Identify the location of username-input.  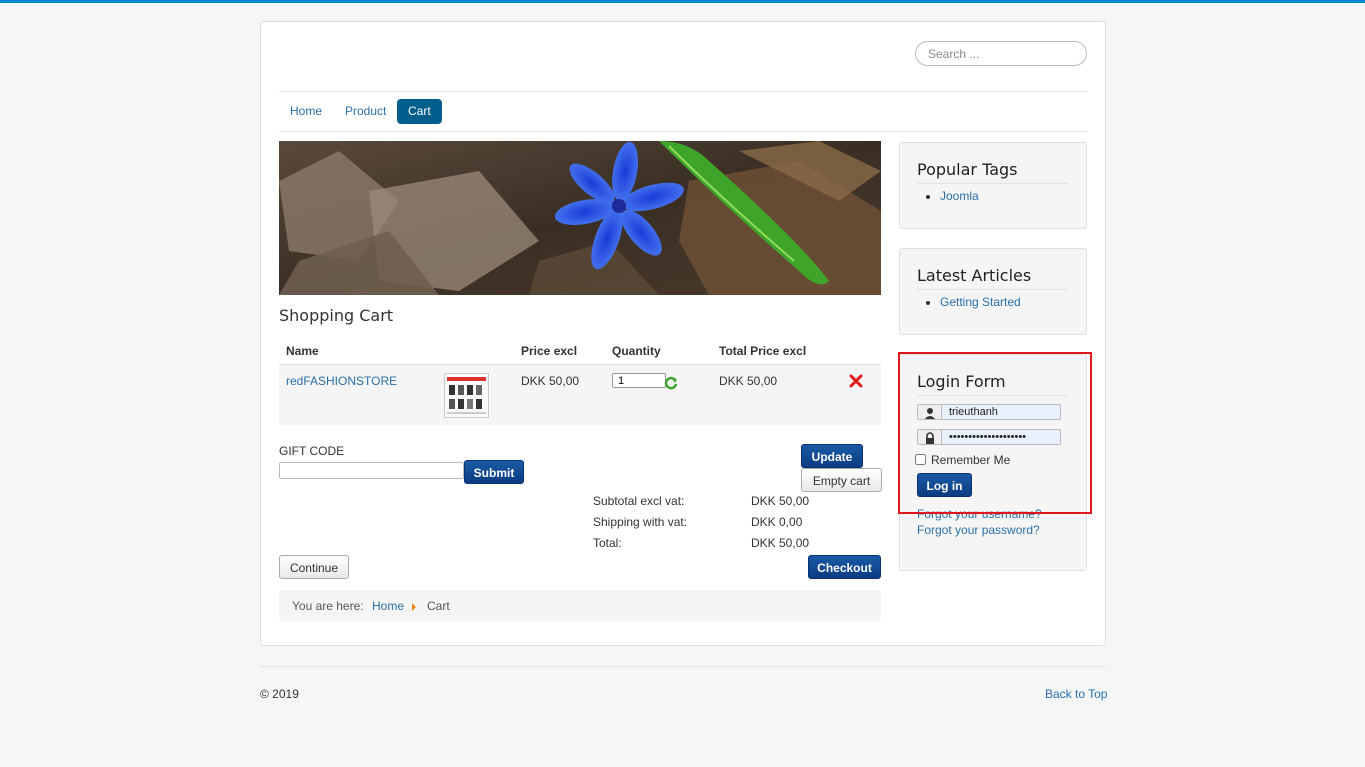
(1001, 412).